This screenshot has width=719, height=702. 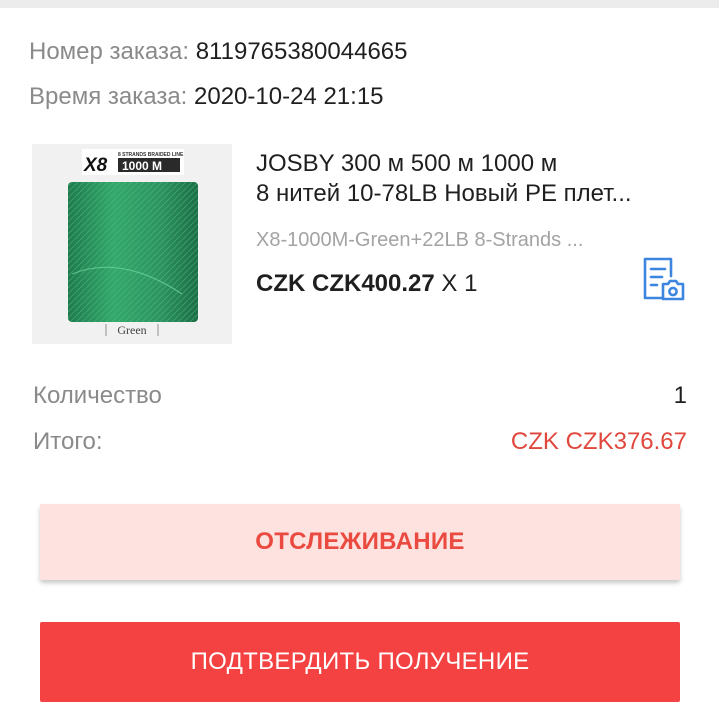 I want to click on image-subtitle-text: 8 STRANDS BRAIDED LINE, so click(x=151, y=155).